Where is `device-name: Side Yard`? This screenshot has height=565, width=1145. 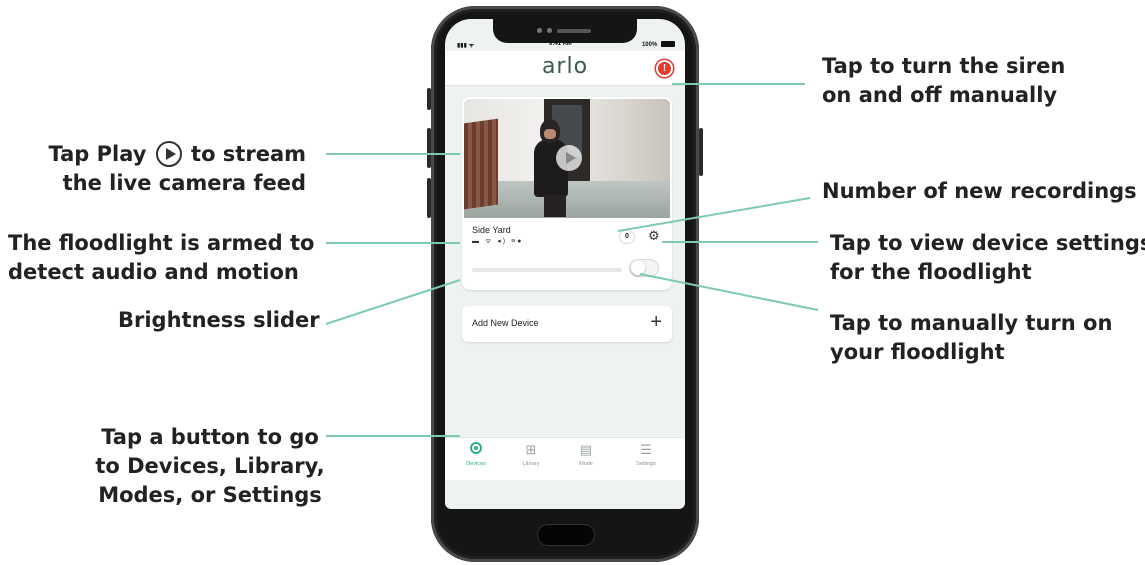 device-name: Side Yard is located at coordinates (491, 230).